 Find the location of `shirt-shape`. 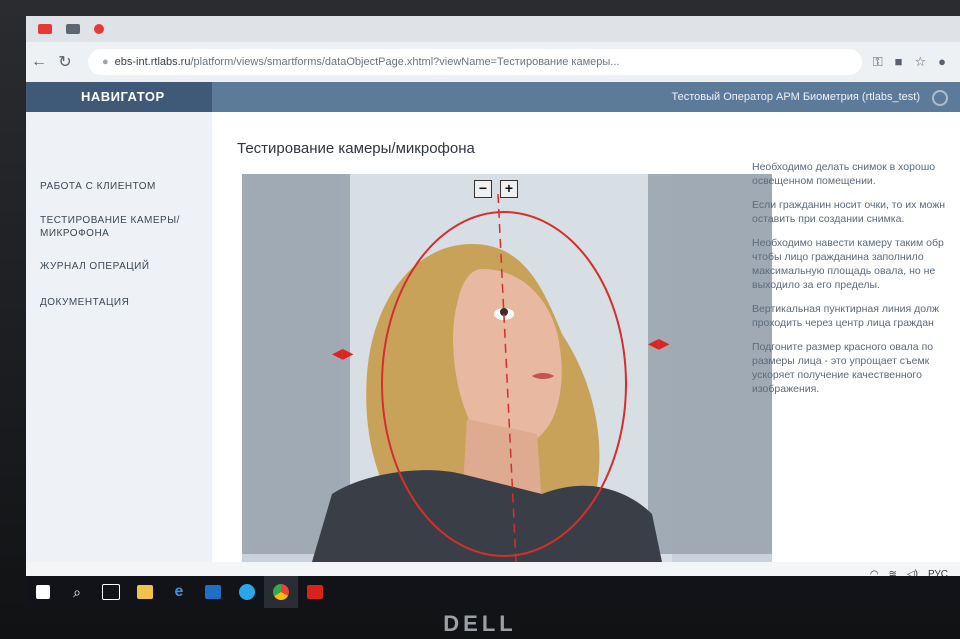

shirt-shape is located at coordinates (487, 516).